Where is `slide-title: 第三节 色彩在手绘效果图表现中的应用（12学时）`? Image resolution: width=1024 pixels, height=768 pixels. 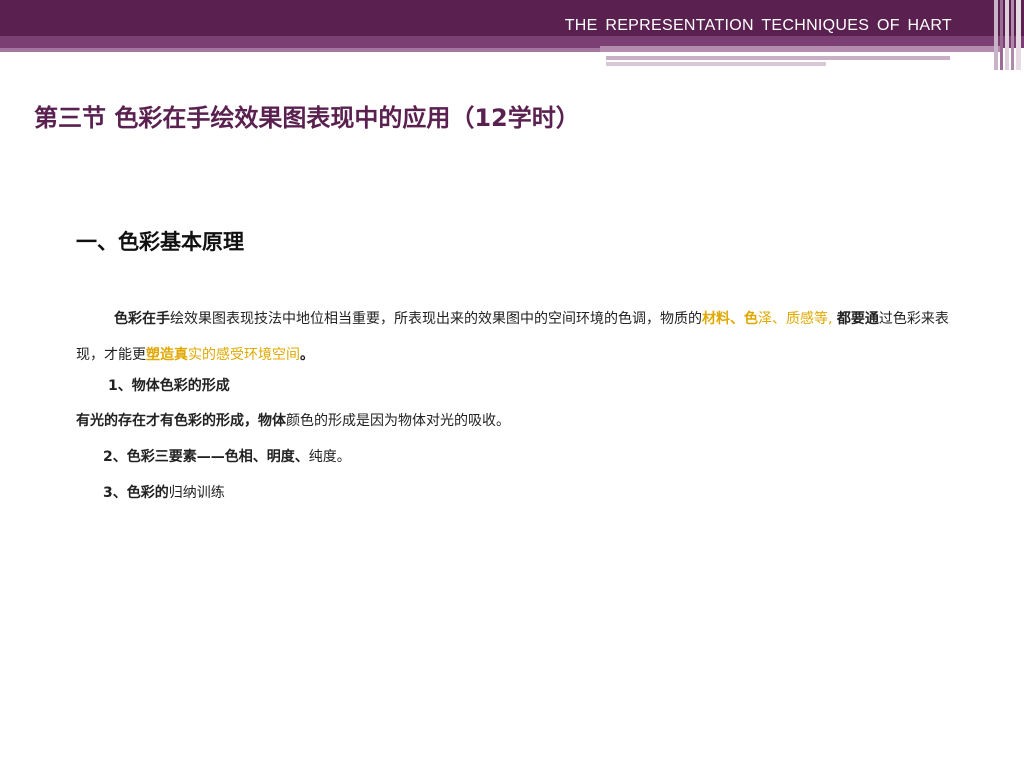 slide-title: 第三节 色彩在手绘效果图表现中的应用（12学时） is located at coordinates (307, 118).